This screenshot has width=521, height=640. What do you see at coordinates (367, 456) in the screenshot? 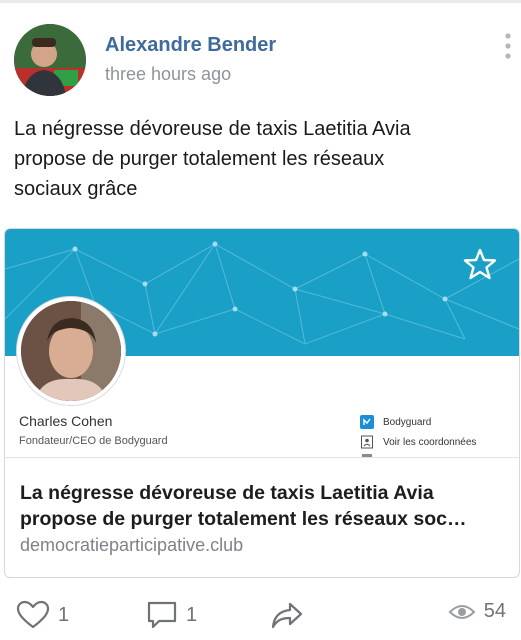
I see `partial-row-icon` at bounding box center [367, 456].